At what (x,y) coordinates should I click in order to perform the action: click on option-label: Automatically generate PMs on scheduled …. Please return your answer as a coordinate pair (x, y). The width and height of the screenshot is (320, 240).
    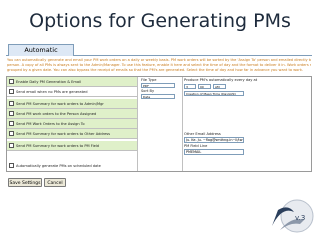
    Looking at the image, I should click on (58, 166).